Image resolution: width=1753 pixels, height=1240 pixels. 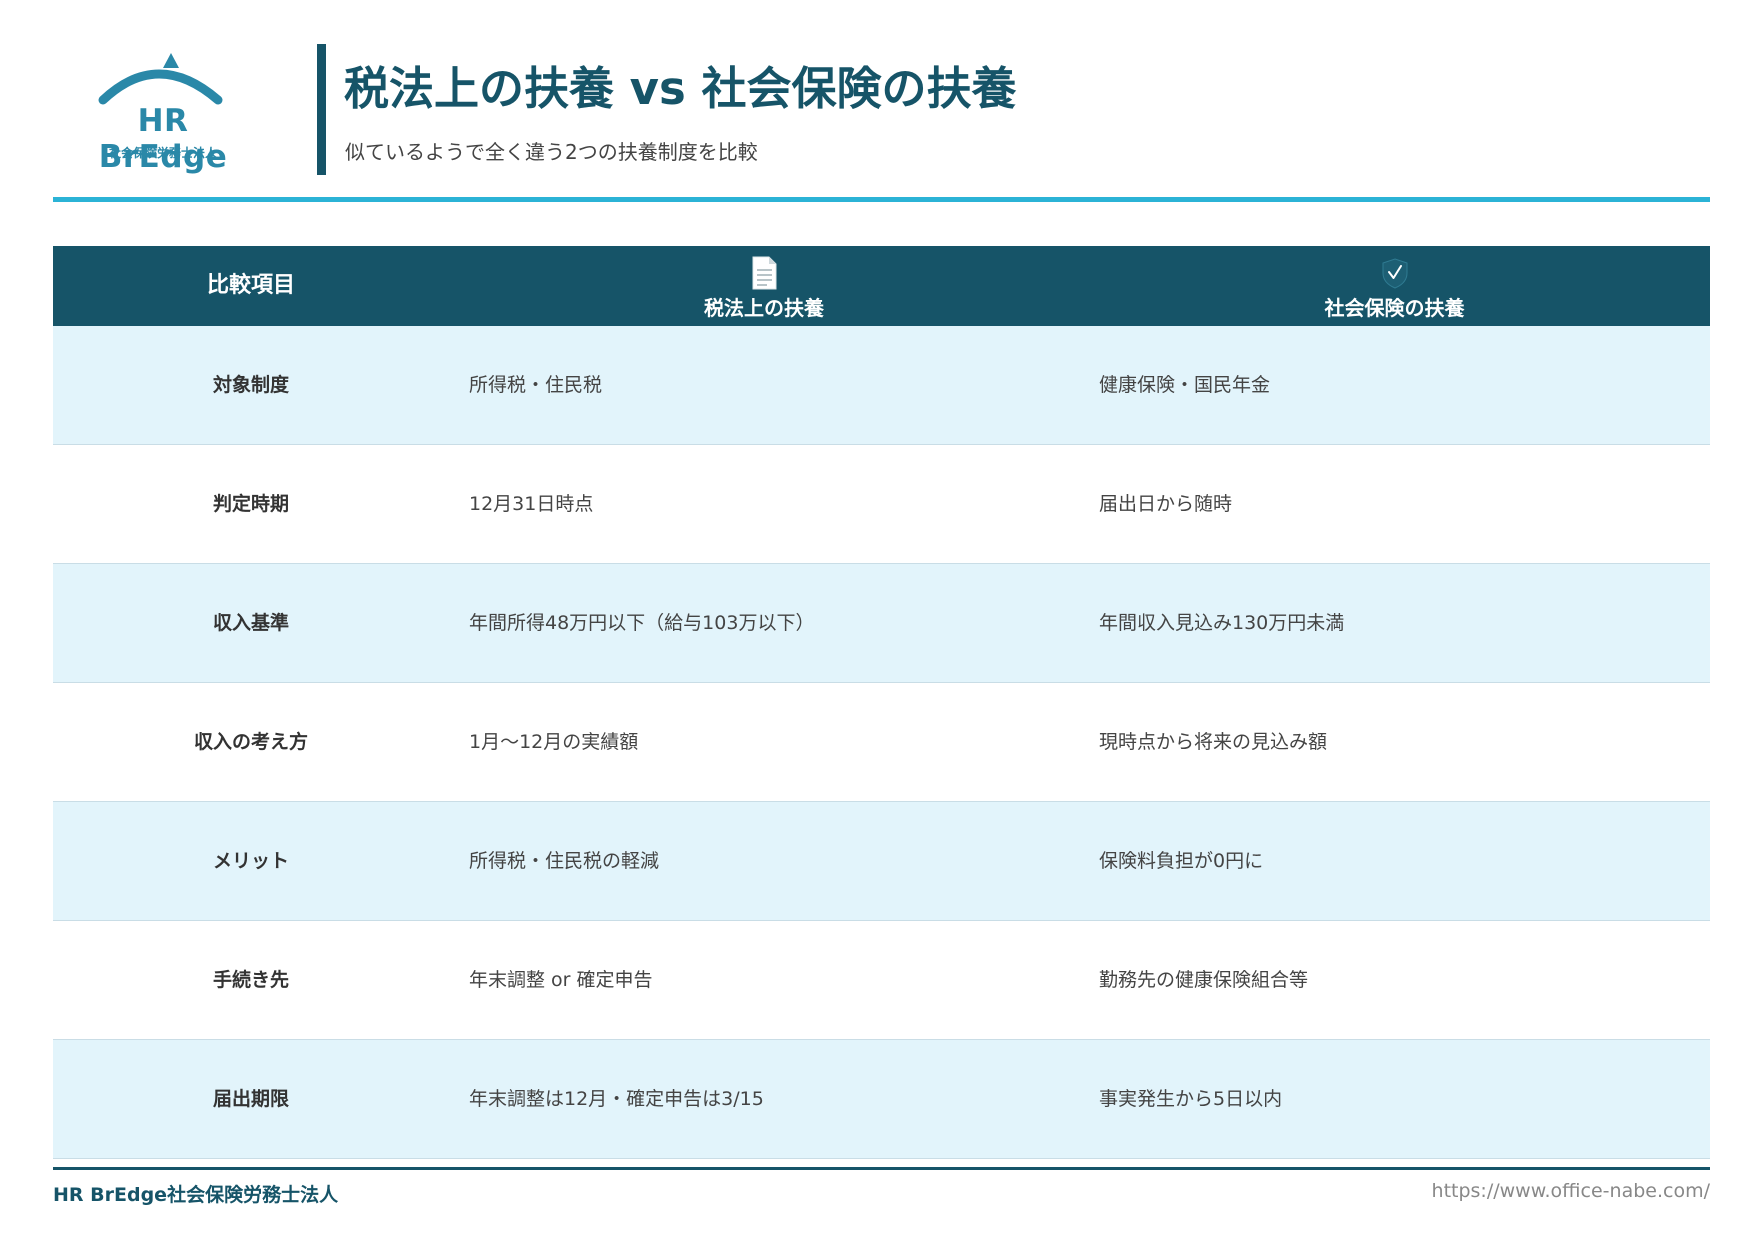 What do you see at coordinates (250, 623) in the screenshot?
I see `row-item: 収入基準` at bounding box center [250, 623].